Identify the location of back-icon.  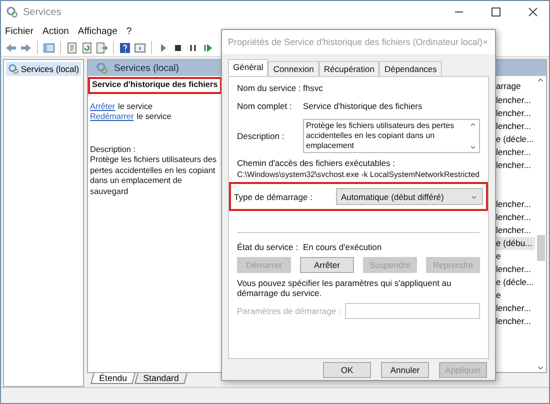
(11, 48).